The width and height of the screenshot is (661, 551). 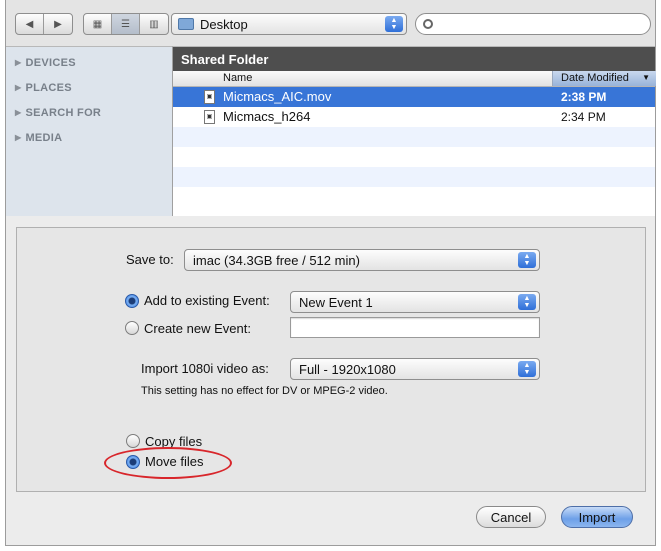 I want to click on copy-files-radio, so click(x=133, y=441).